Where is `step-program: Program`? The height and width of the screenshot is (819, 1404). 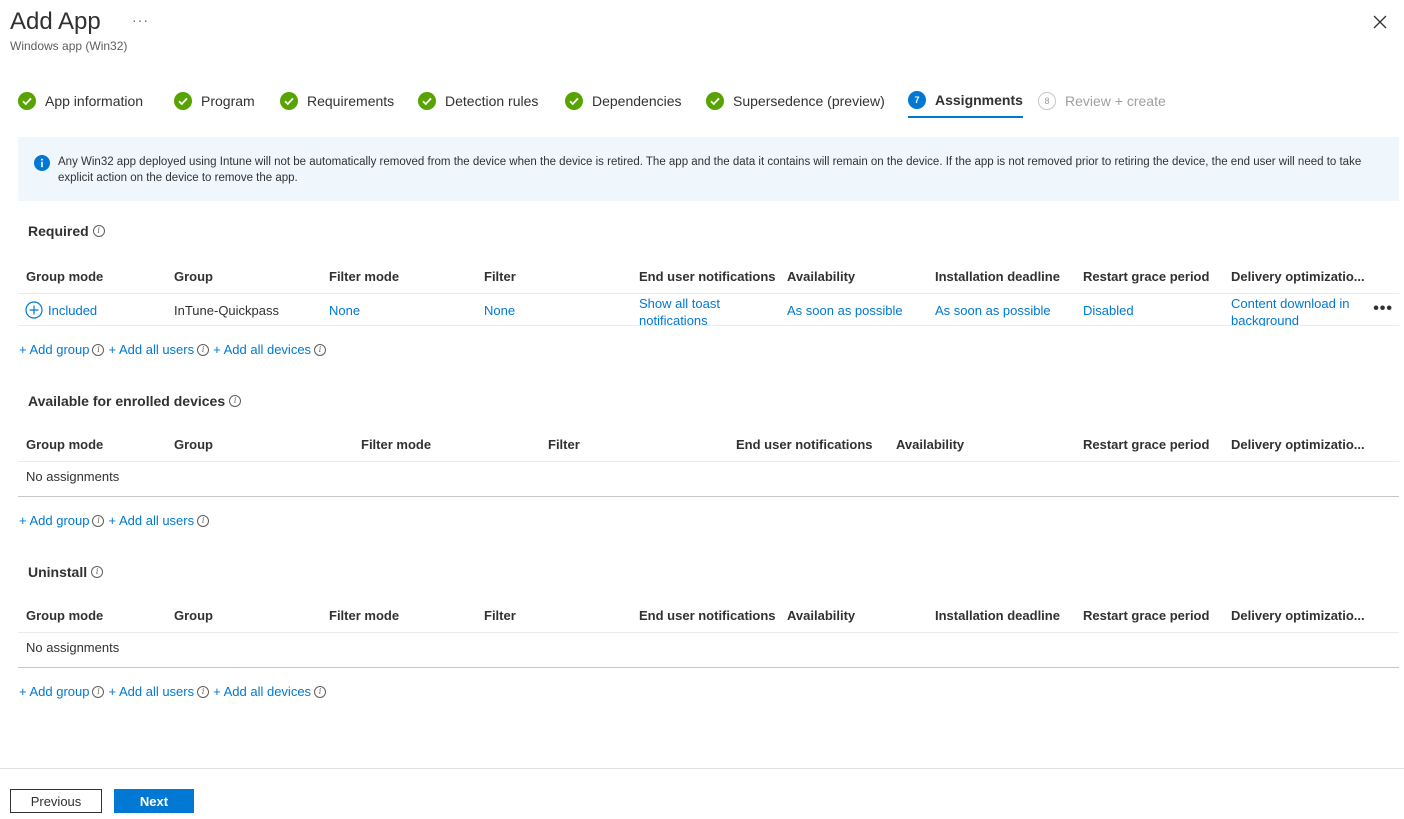
step-program: Program is located at coordinates (227, 101).